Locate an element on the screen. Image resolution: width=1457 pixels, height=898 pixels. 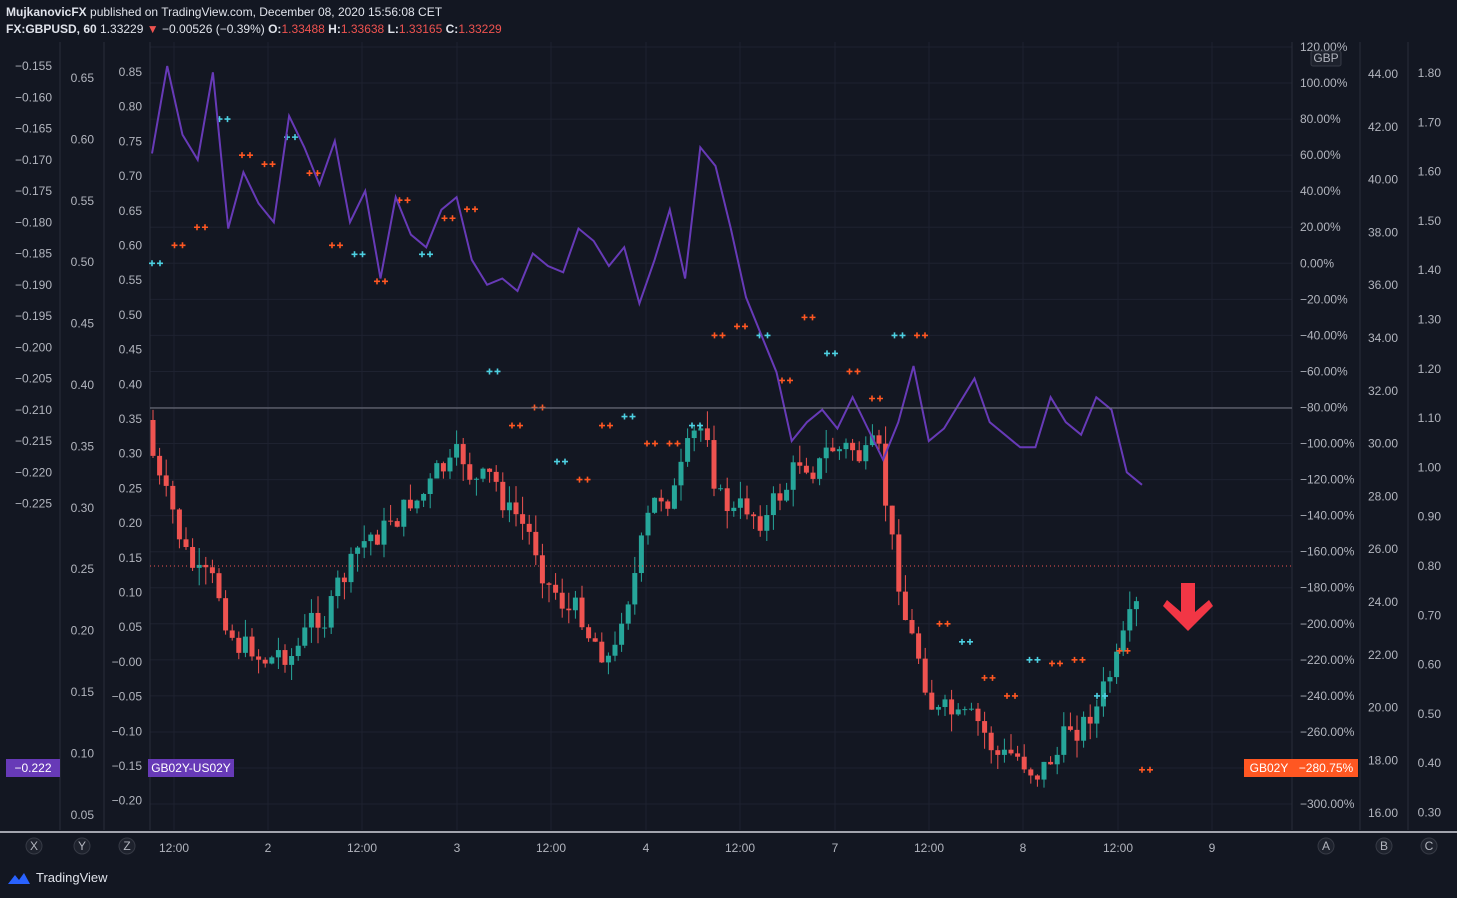
axis-x-tick-label: −0.200 is located at coordinates (33, 347).